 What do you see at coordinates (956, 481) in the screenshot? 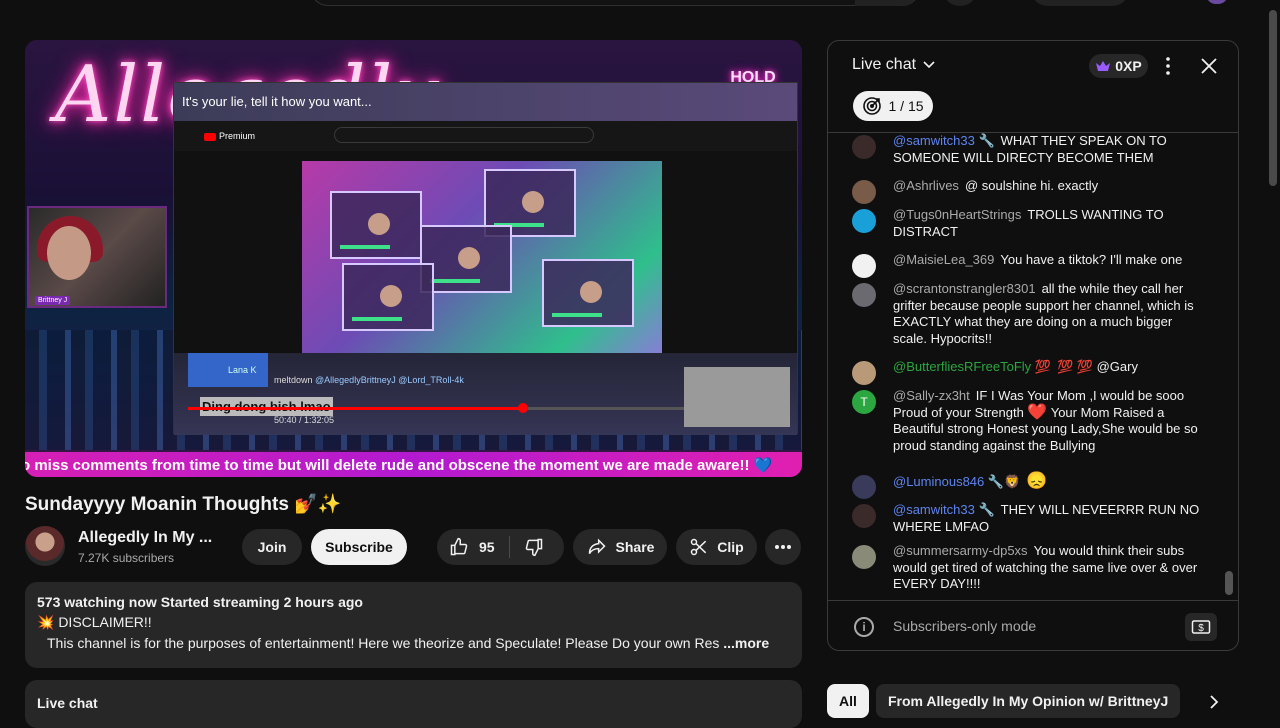
I see `chat-author: @Luminous846 🔧🦁` at bounding box center [956, 481].